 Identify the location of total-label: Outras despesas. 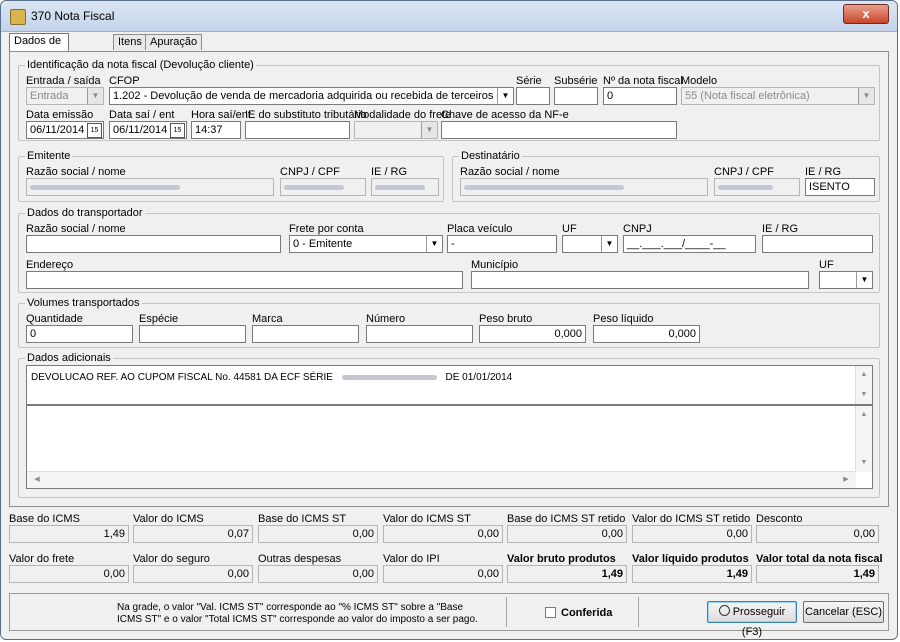
(300, 559).